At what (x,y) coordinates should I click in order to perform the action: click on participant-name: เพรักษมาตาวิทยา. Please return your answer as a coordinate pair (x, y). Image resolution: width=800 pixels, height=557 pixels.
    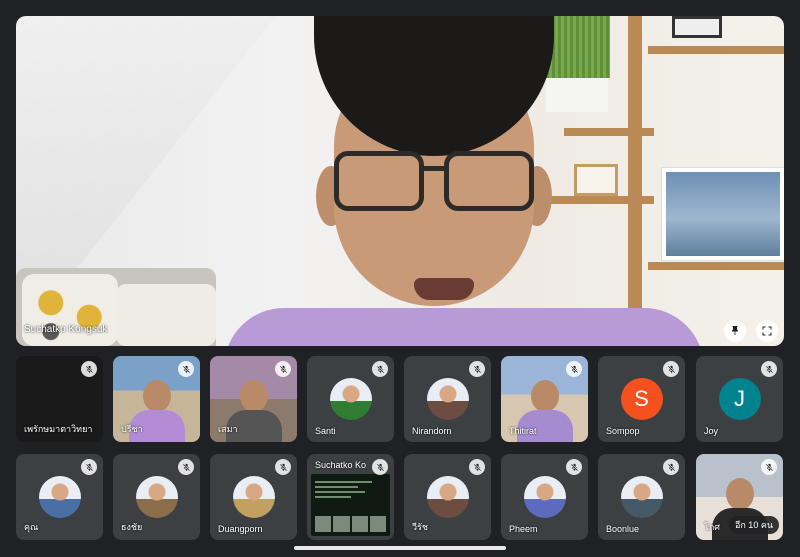
    Looking at the image, I should click on (58, 429).